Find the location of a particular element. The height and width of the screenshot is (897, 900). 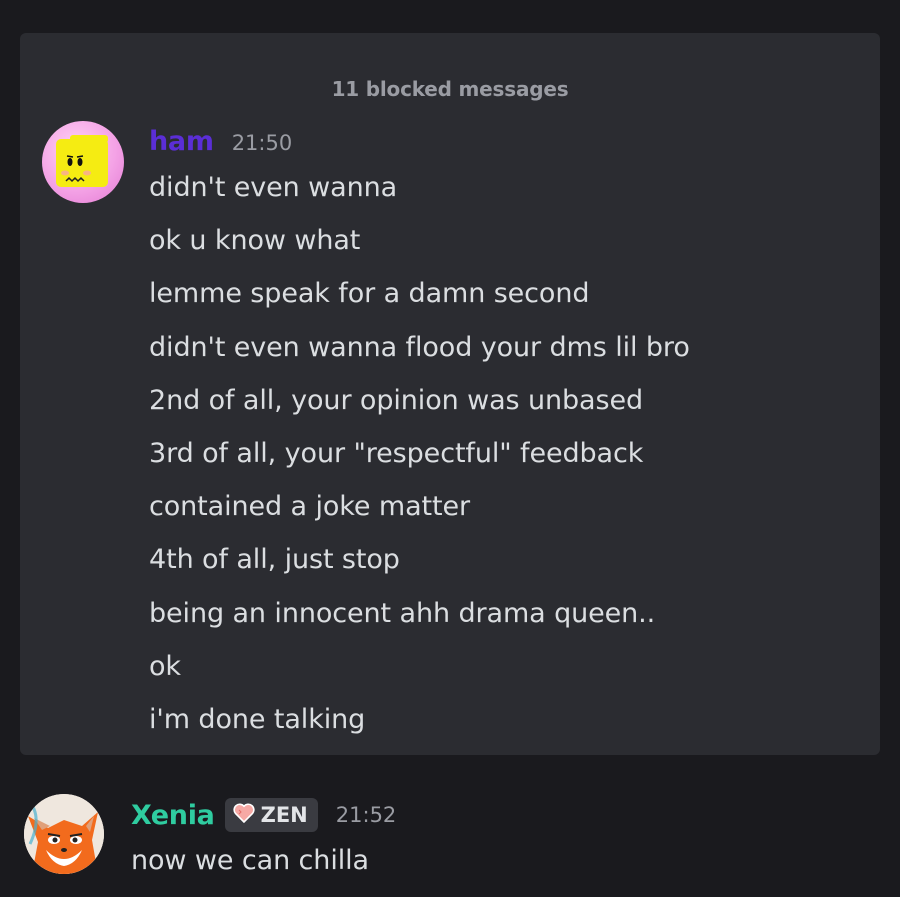

noob-face-icon is located at coordinates (82, 161).